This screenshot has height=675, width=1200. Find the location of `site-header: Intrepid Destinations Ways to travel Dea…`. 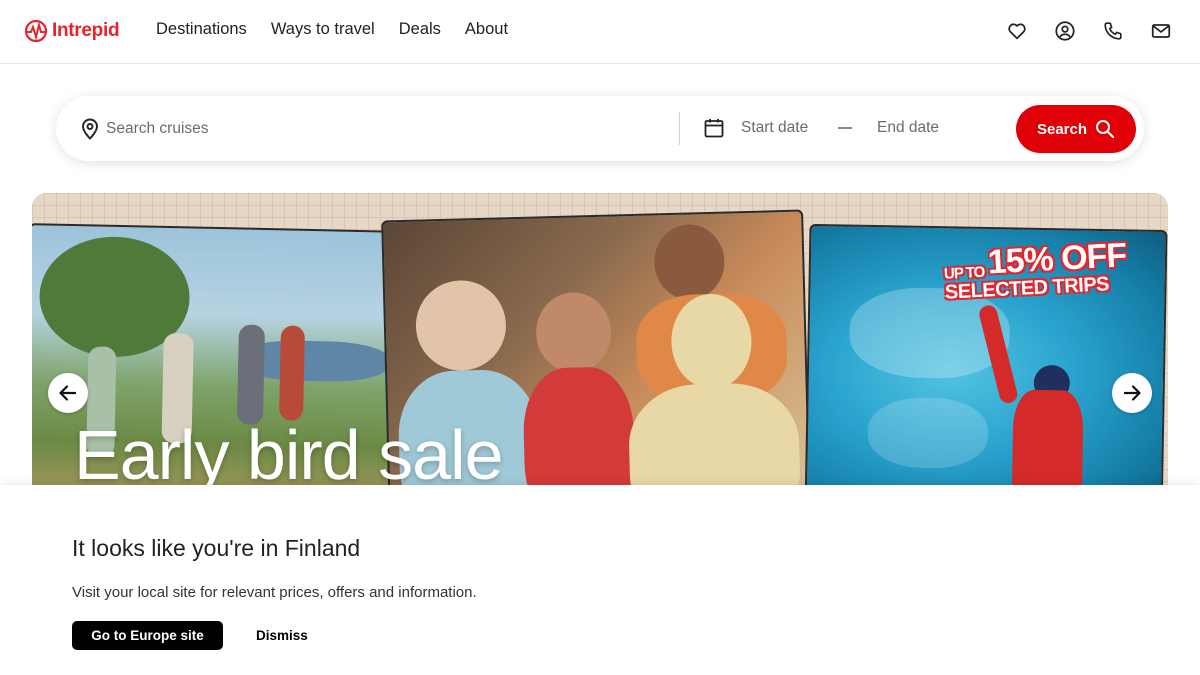

site-header: Intrepid Destinations Ways to travel Dea… is located at coordinates (600, 32).